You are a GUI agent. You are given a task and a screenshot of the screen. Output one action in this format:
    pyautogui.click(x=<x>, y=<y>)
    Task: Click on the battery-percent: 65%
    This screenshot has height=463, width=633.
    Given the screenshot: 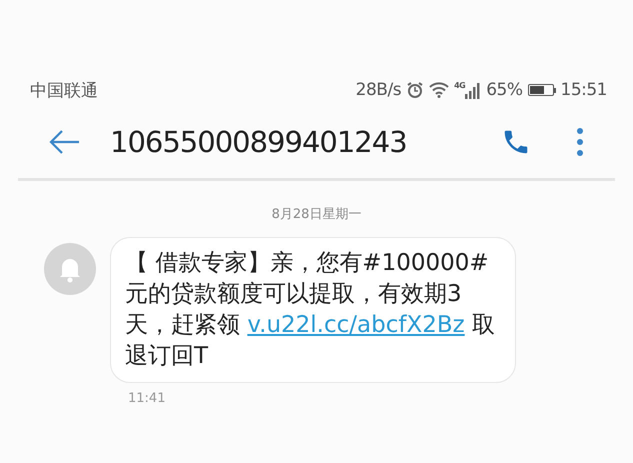 What is the action you would take?
    pyautogui.click(x=504, y=90)
    